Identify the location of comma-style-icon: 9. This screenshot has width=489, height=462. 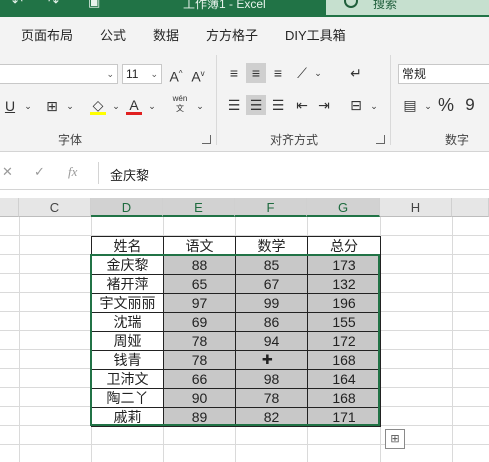
(470, 105).